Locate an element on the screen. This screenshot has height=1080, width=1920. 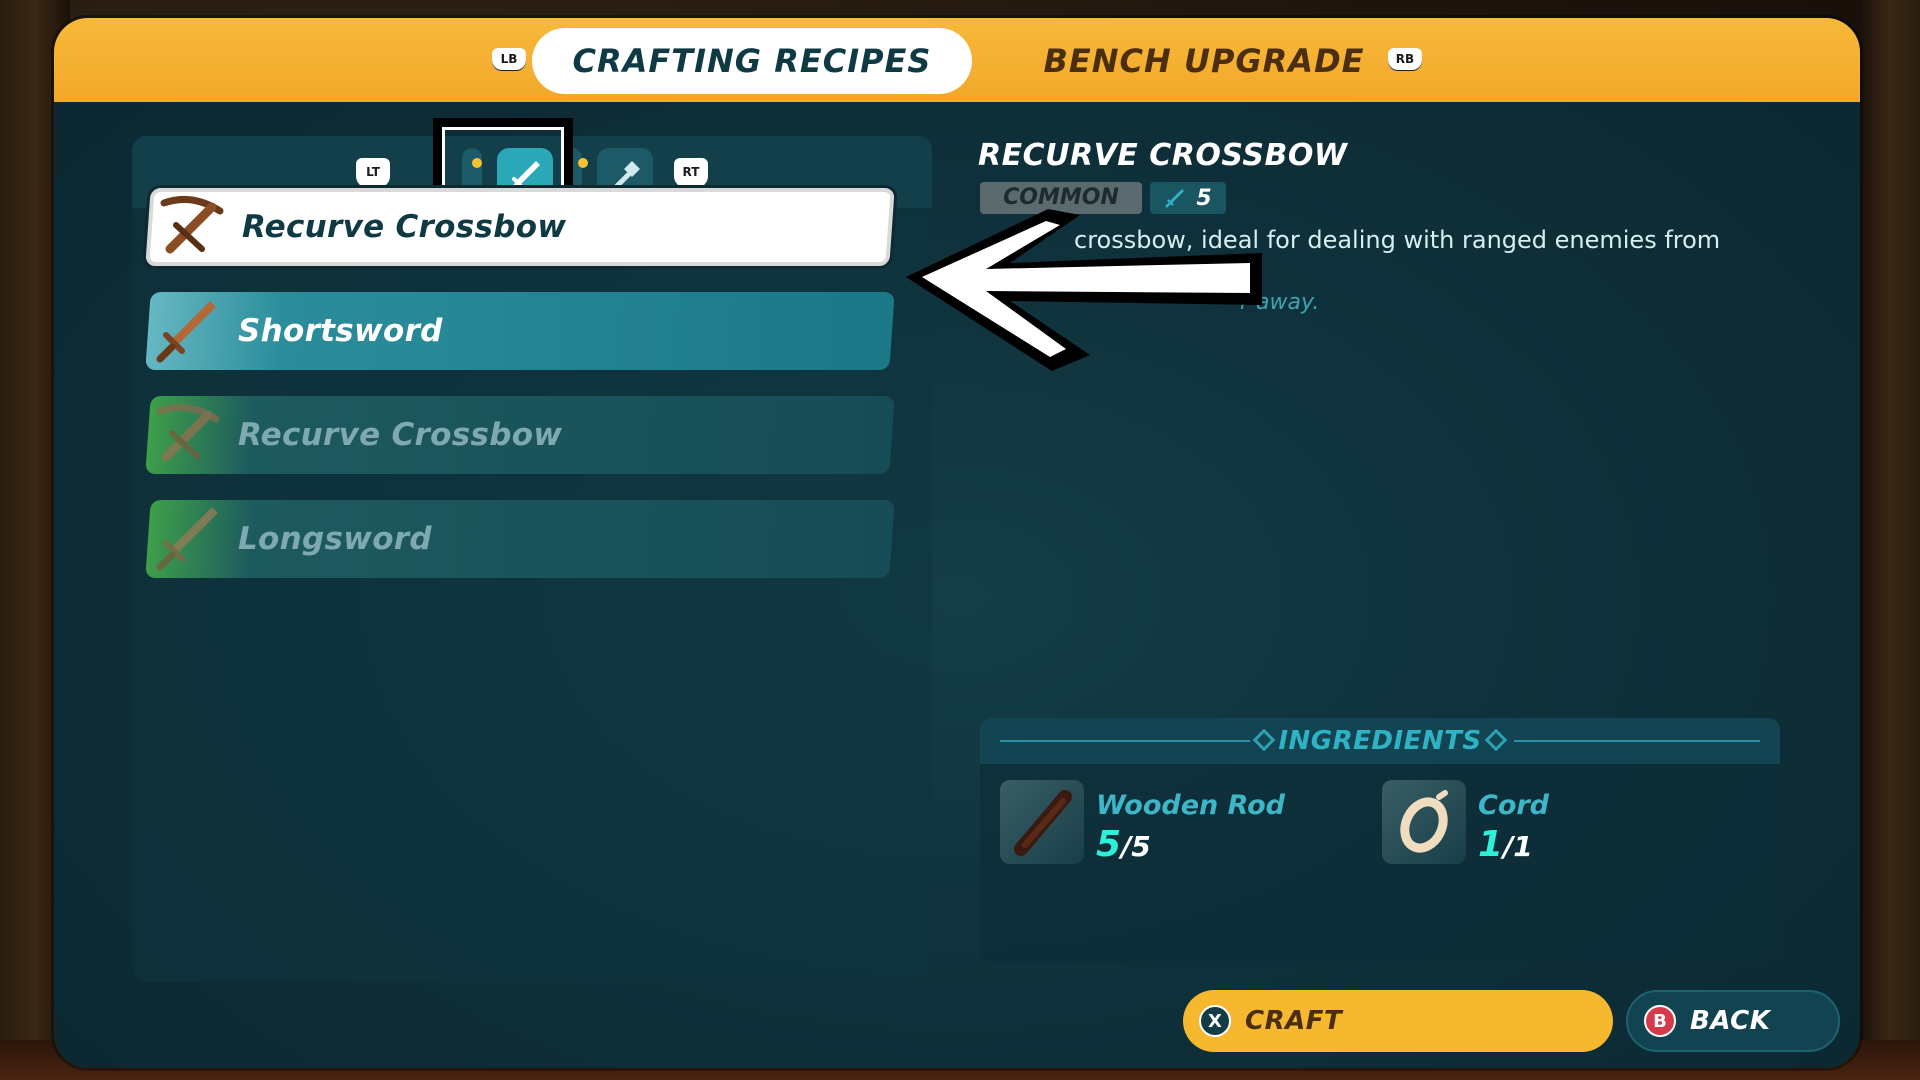
item-title: RECURVE CROSSBOW is located at coordinates (1163, 155).